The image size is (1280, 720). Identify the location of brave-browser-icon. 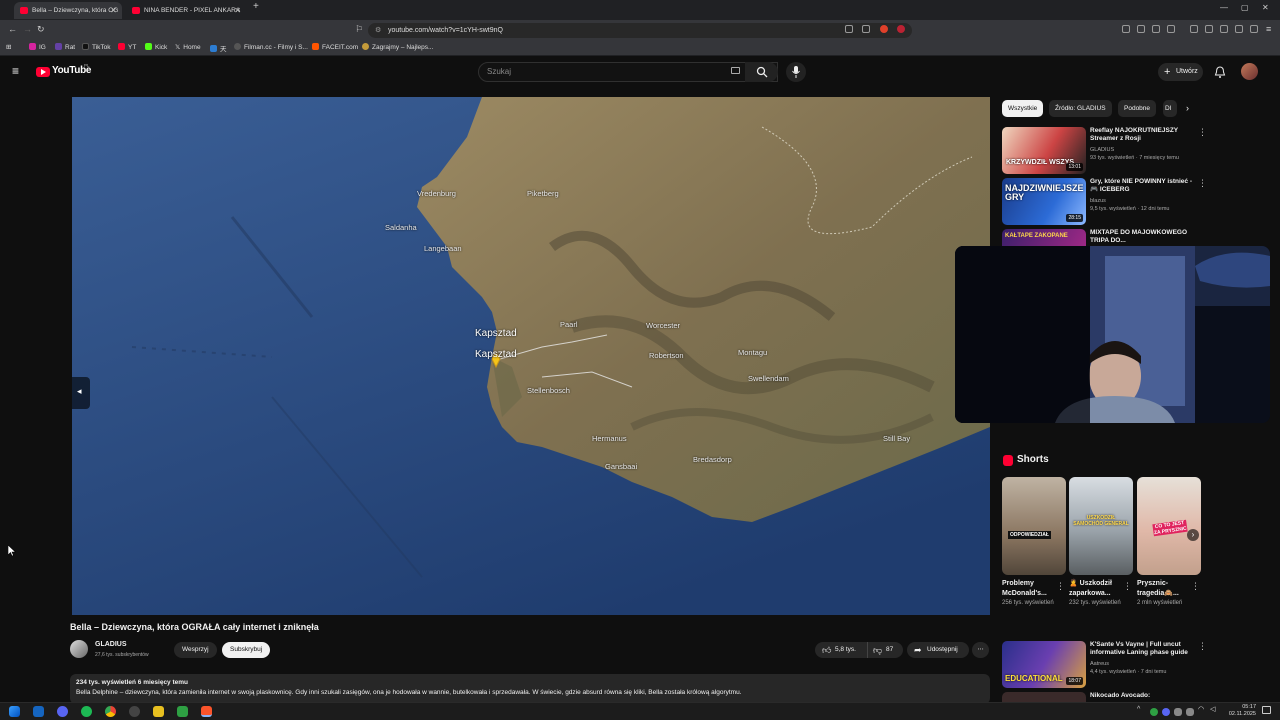
(206, 711).